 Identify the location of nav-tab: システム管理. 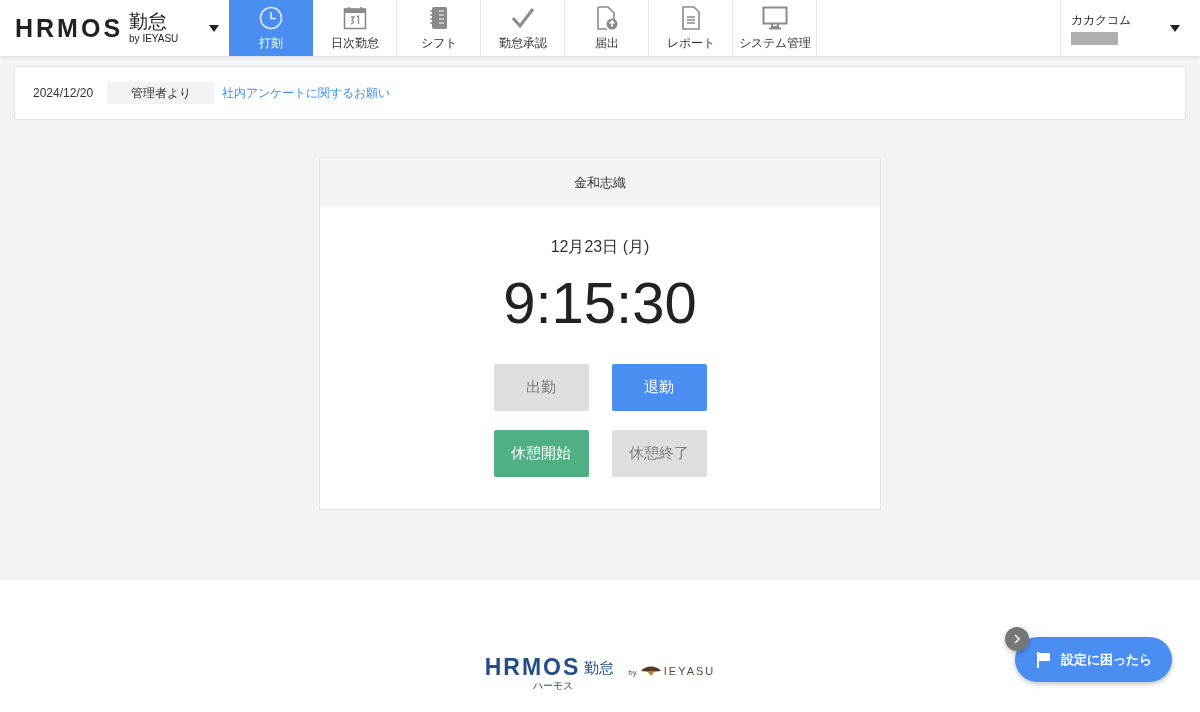
(775, 28).